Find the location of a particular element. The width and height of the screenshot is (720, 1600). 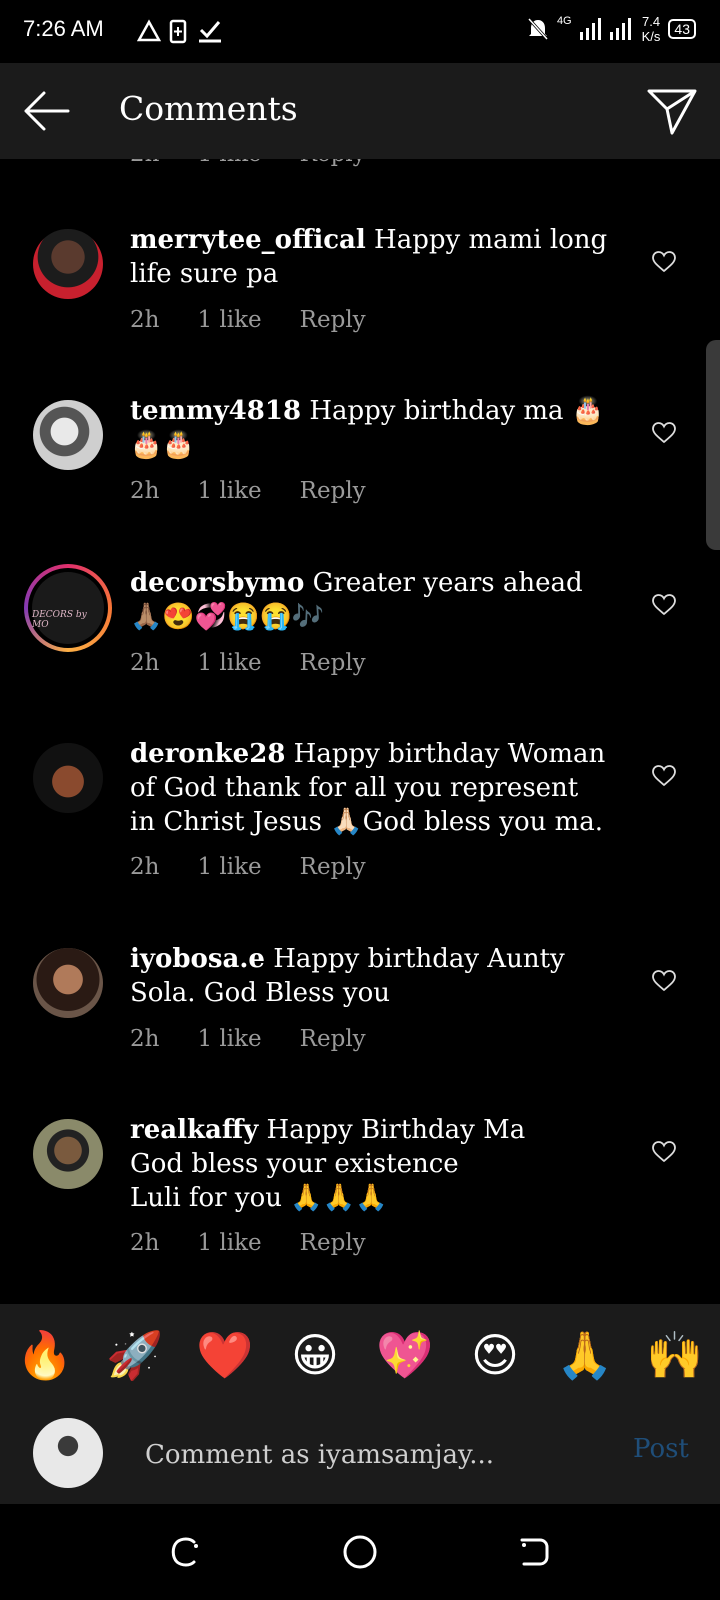

system-nav-bar is located at coordinates (360, 1552).